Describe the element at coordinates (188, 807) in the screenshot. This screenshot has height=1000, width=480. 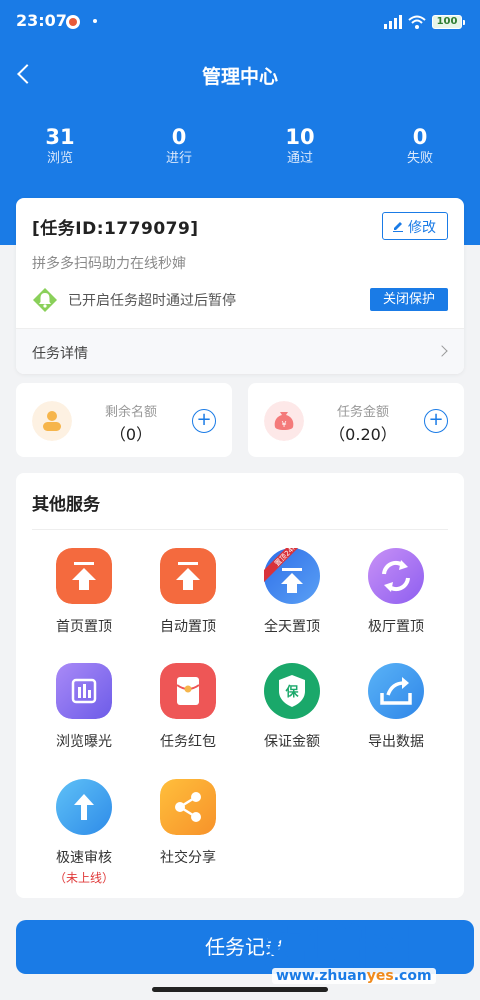
I see `share-icon` at that location.